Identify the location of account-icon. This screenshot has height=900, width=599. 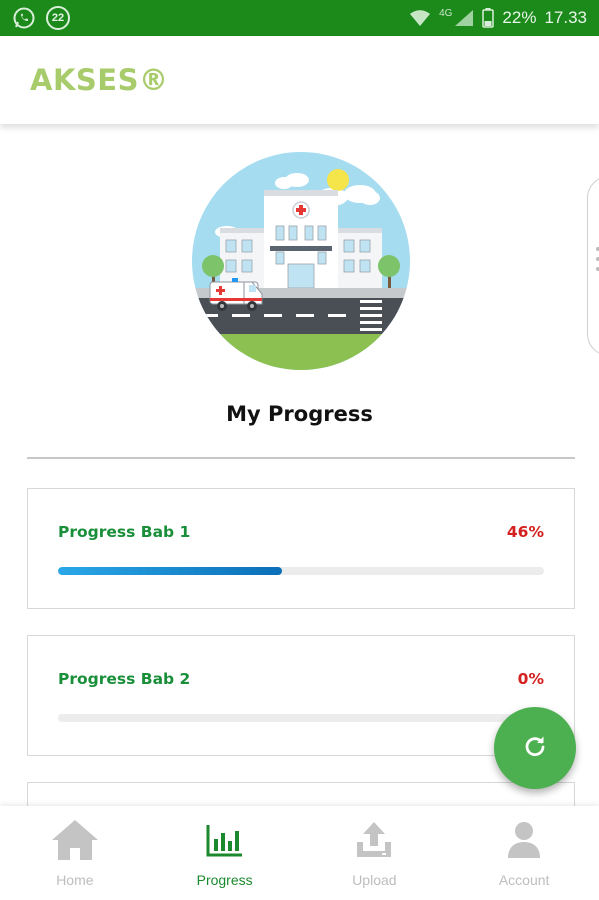
(524, 840).